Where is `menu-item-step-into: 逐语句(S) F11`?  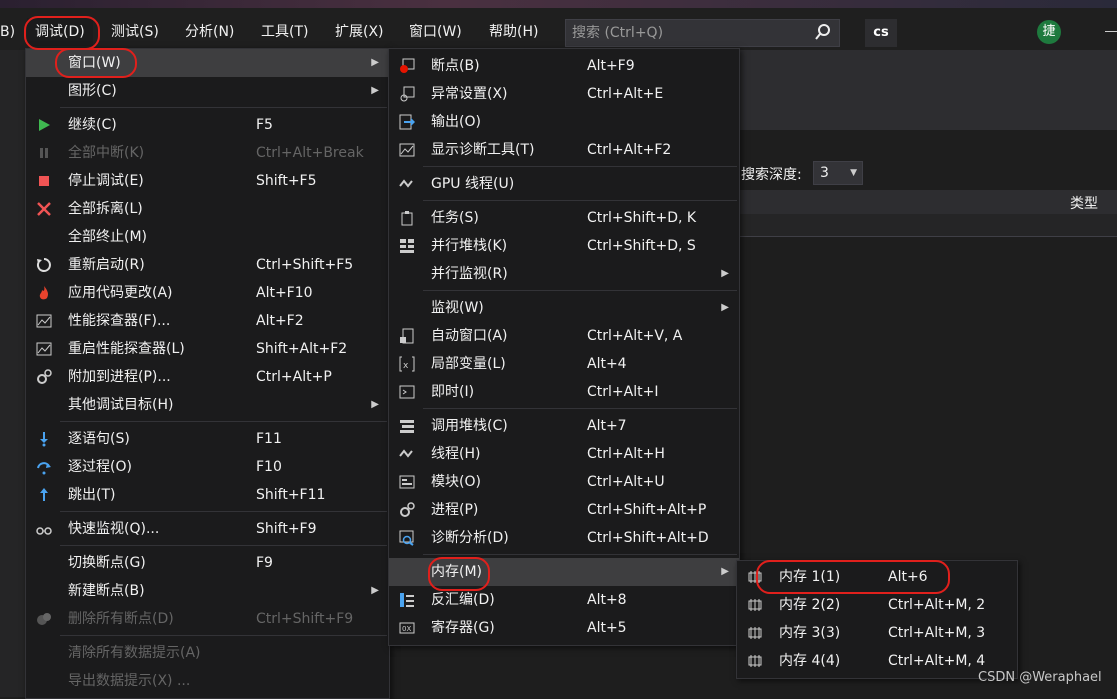 menu-item-step-into: 逐语句(S) F11 is located at coordinates (207, 439).